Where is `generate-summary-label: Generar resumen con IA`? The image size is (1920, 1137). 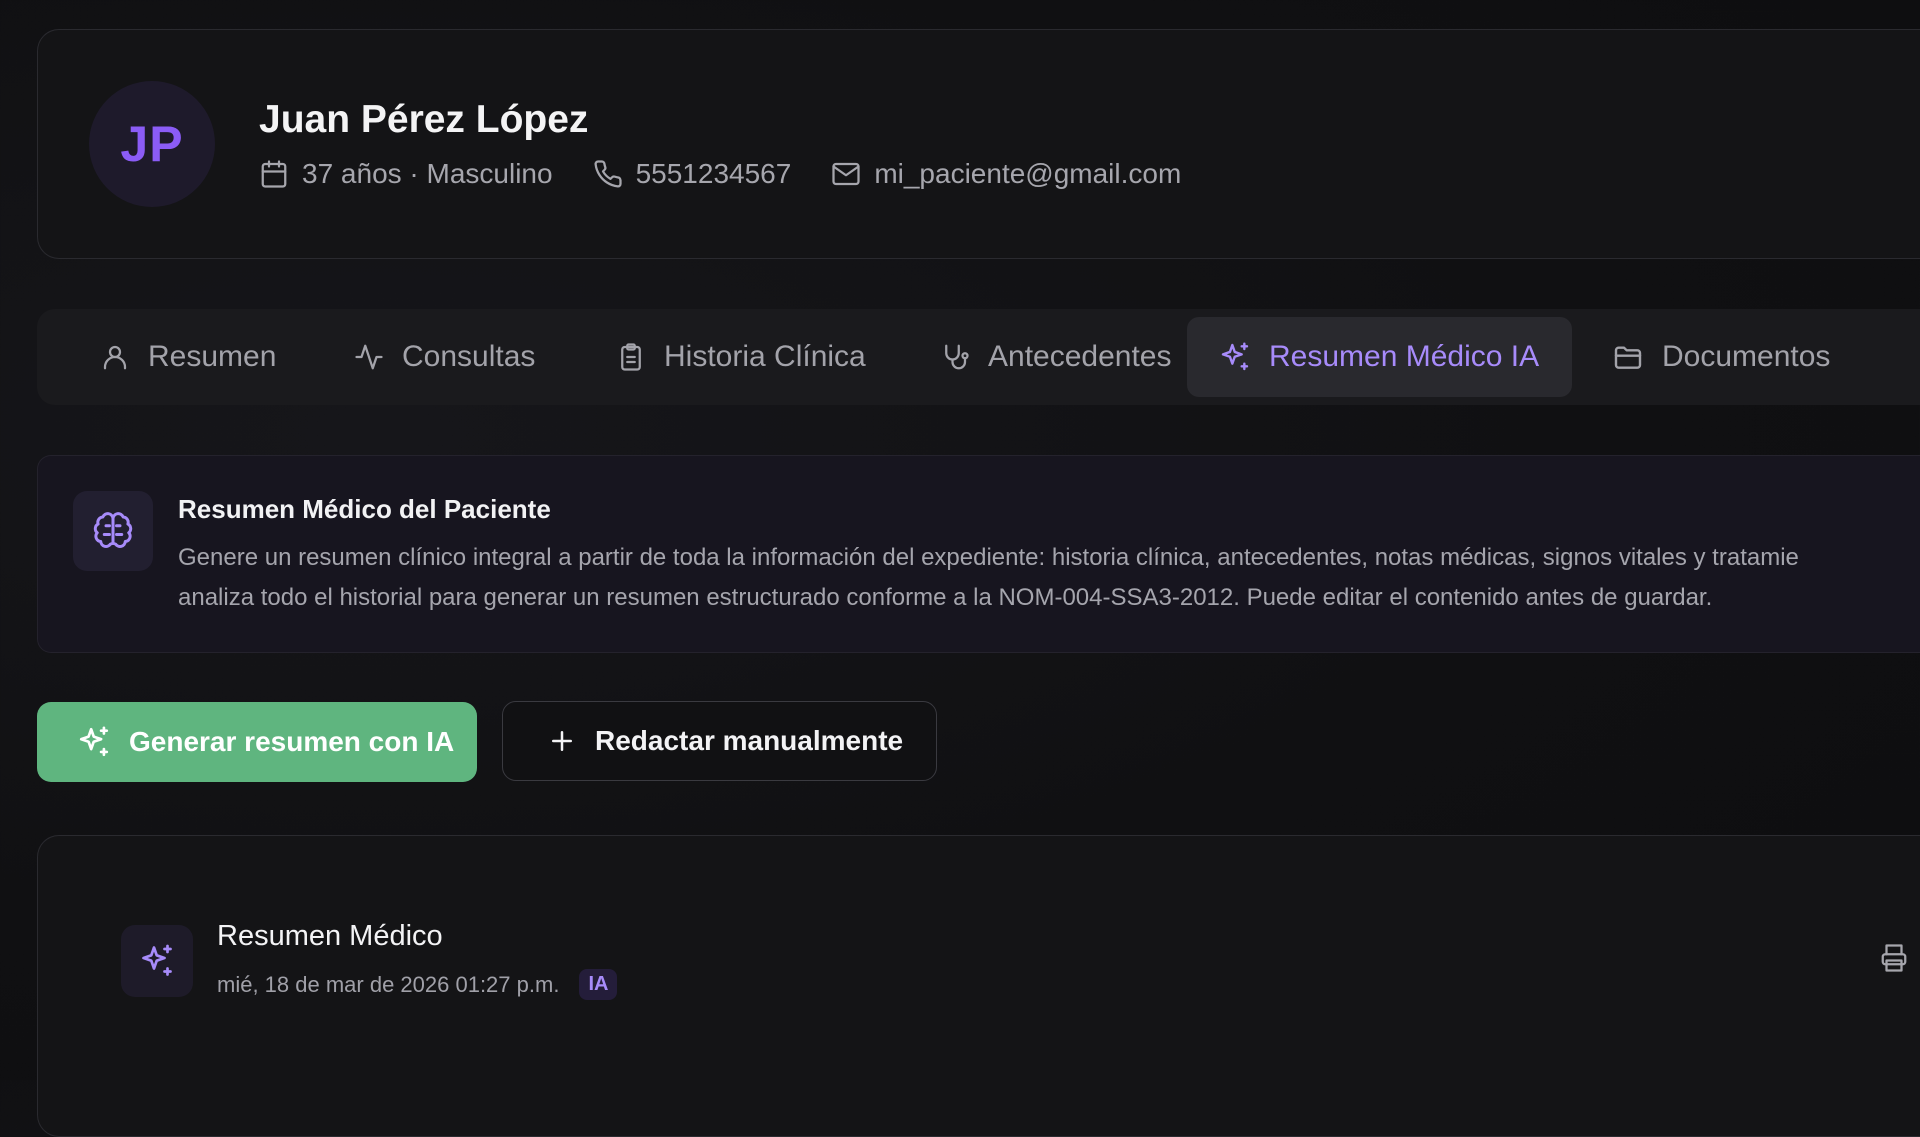 generate-summary-label: Generar resumen con IA is located at coordinates (292, 741).